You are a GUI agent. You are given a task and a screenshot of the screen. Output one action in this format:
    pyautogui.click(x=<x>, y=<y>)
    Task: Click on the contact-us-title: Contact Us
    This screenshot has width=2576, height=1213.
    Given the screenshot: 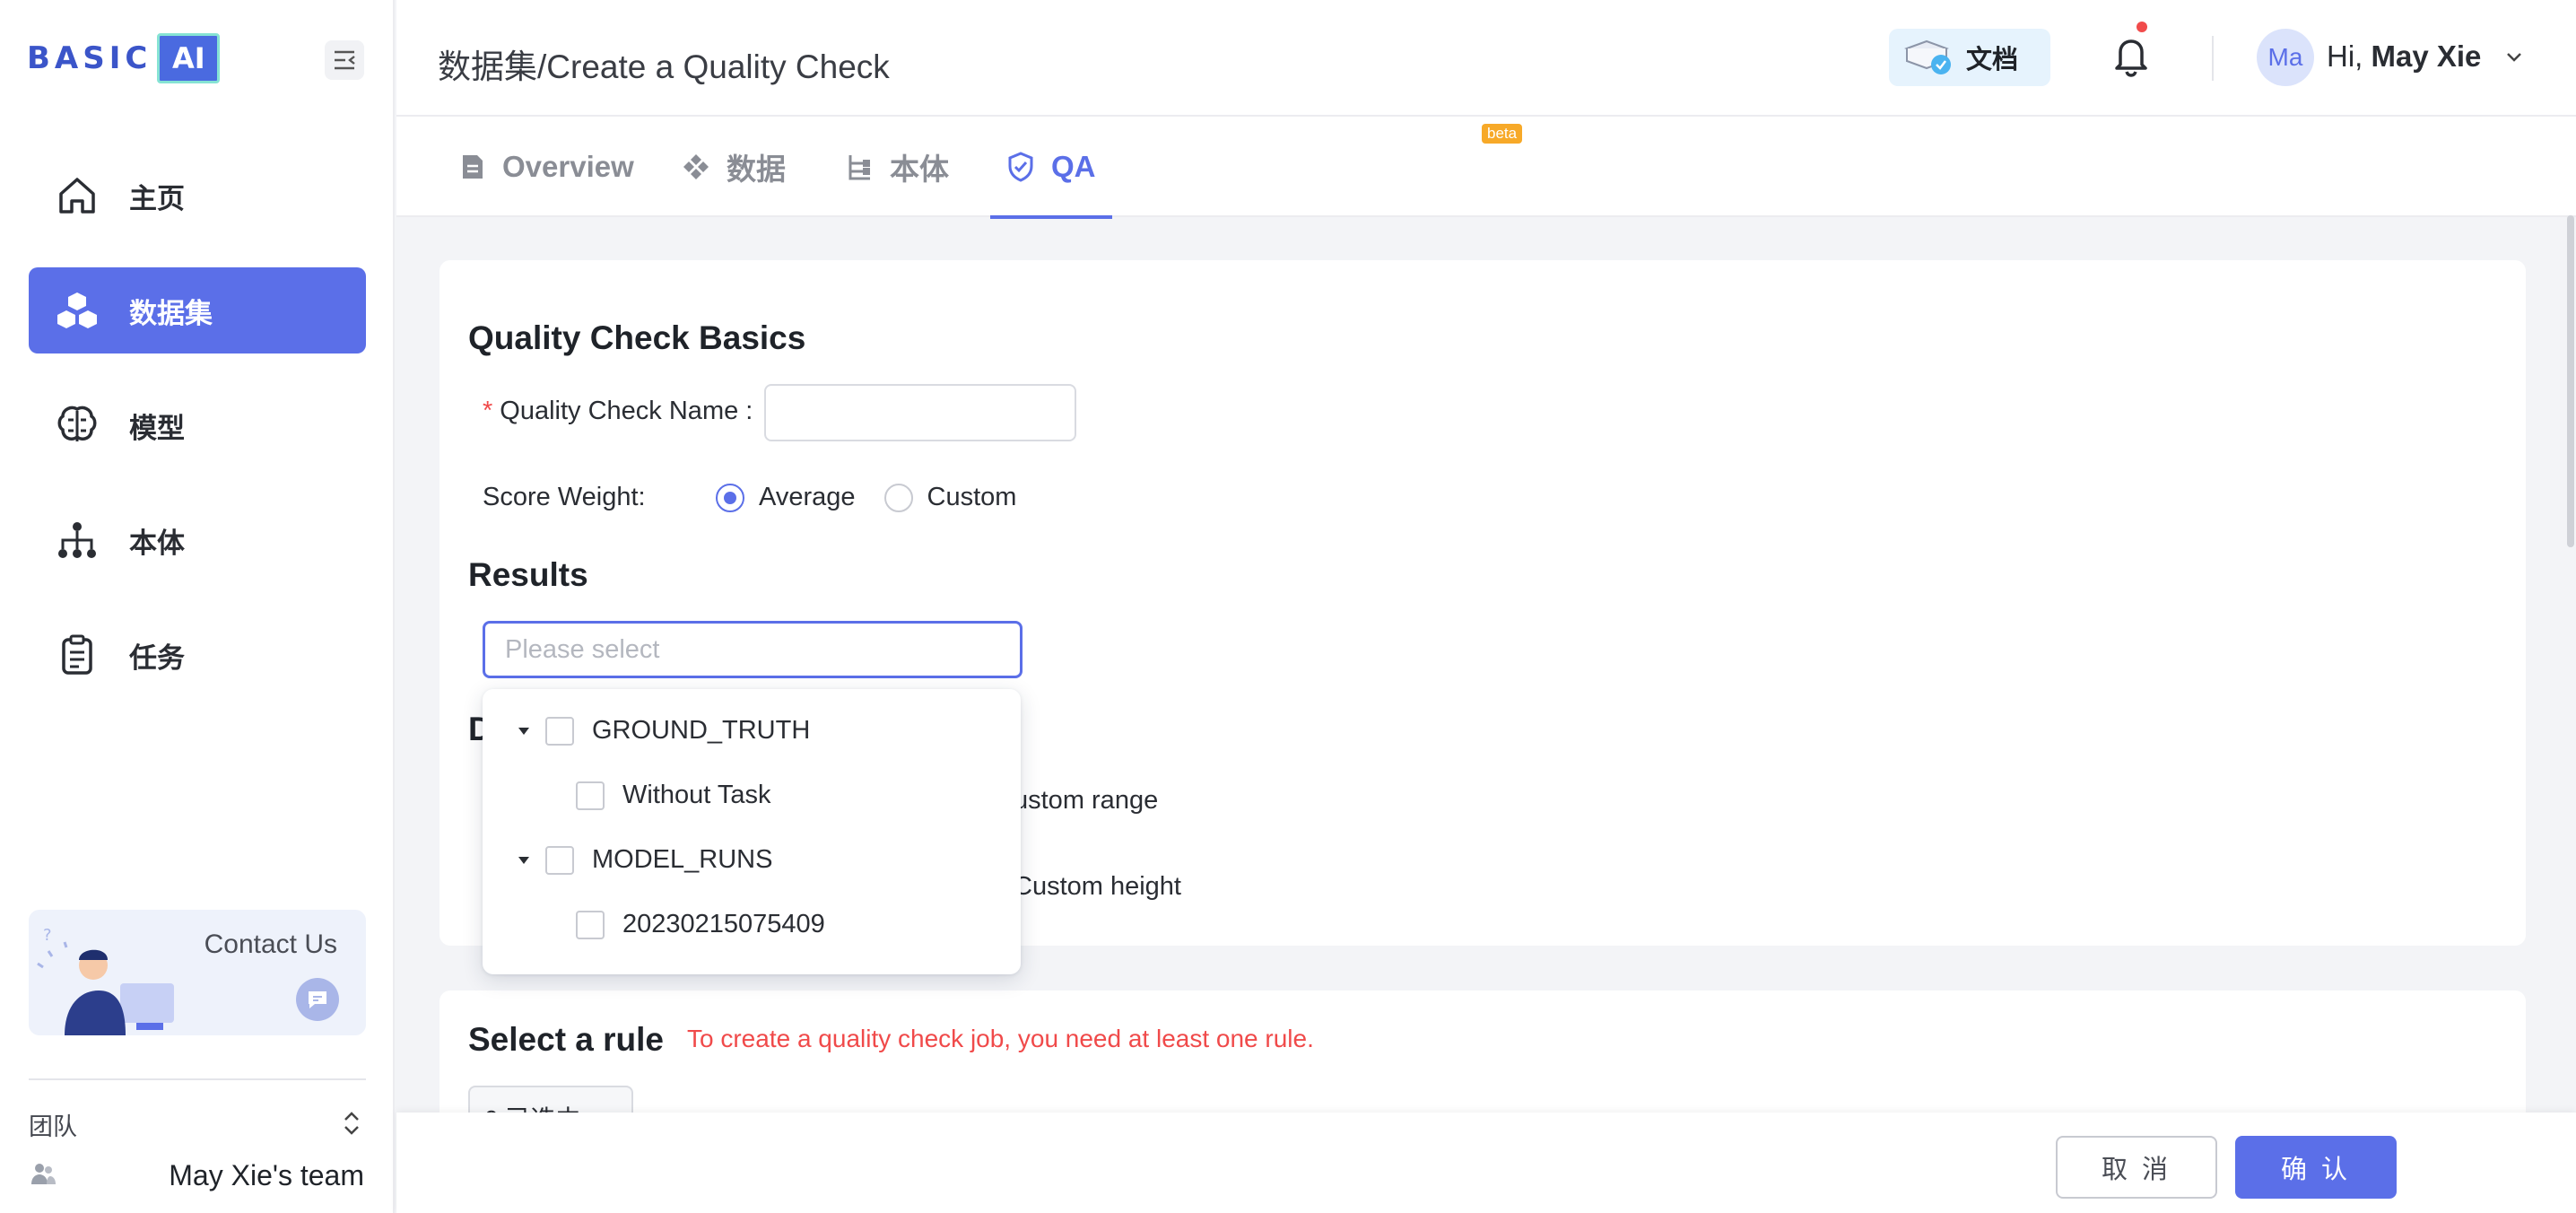 What is the action you would take?
    pyautogui.click(x=270, y=944)
    